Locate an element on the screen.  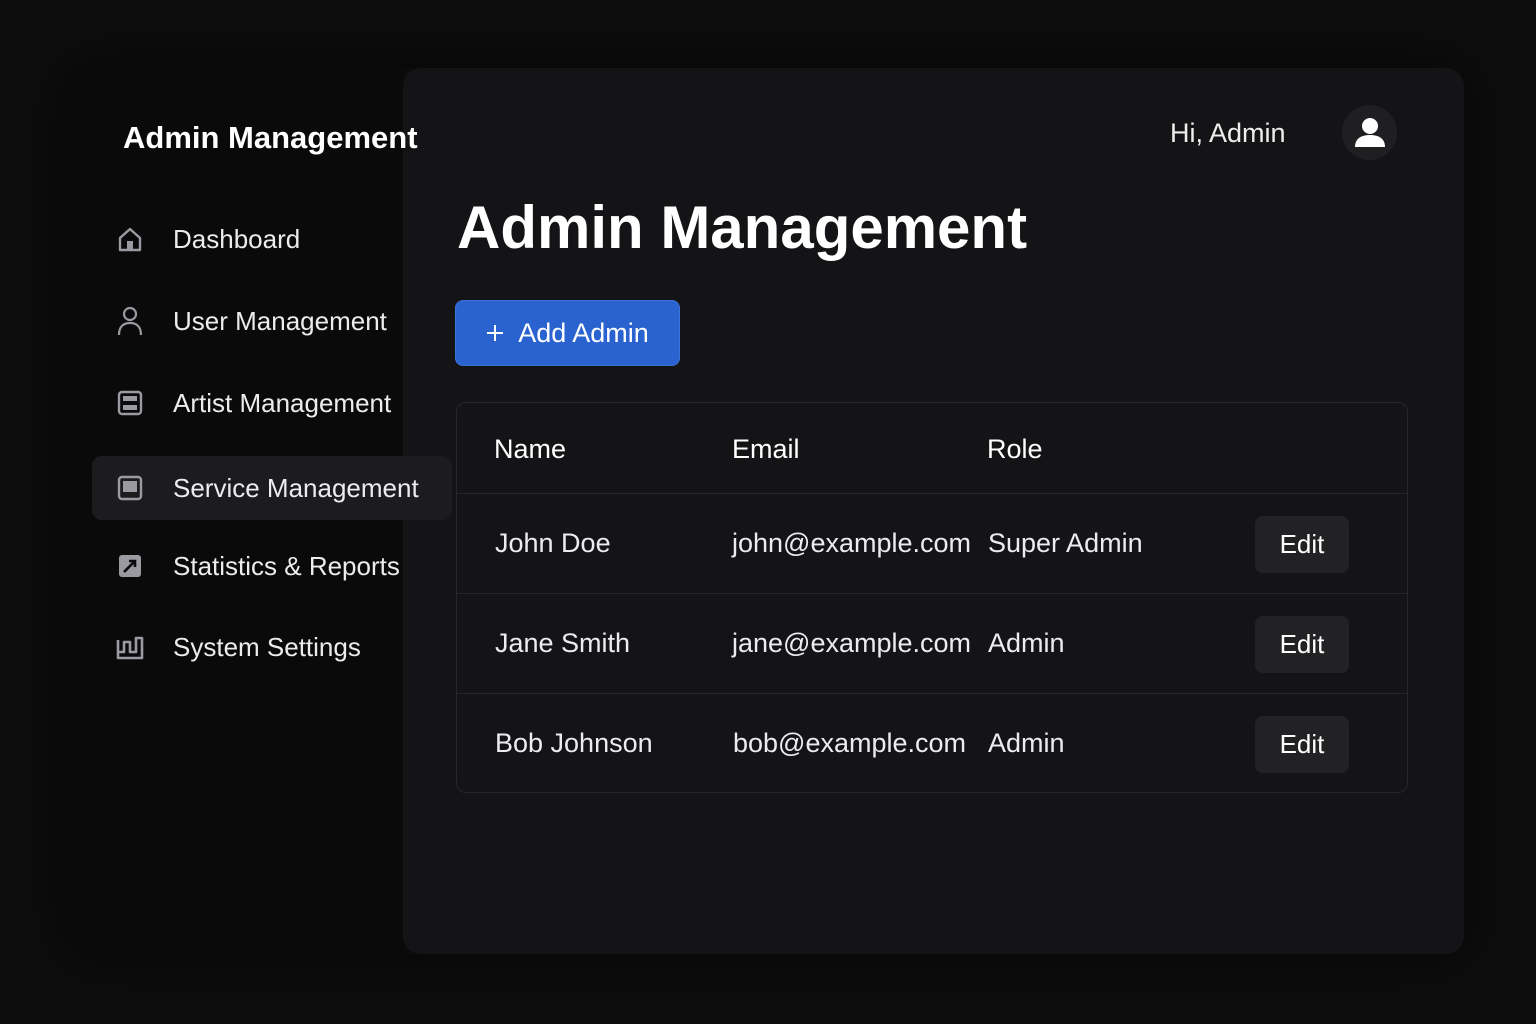
column-header-email: Email is located at coordinates (766, 449).